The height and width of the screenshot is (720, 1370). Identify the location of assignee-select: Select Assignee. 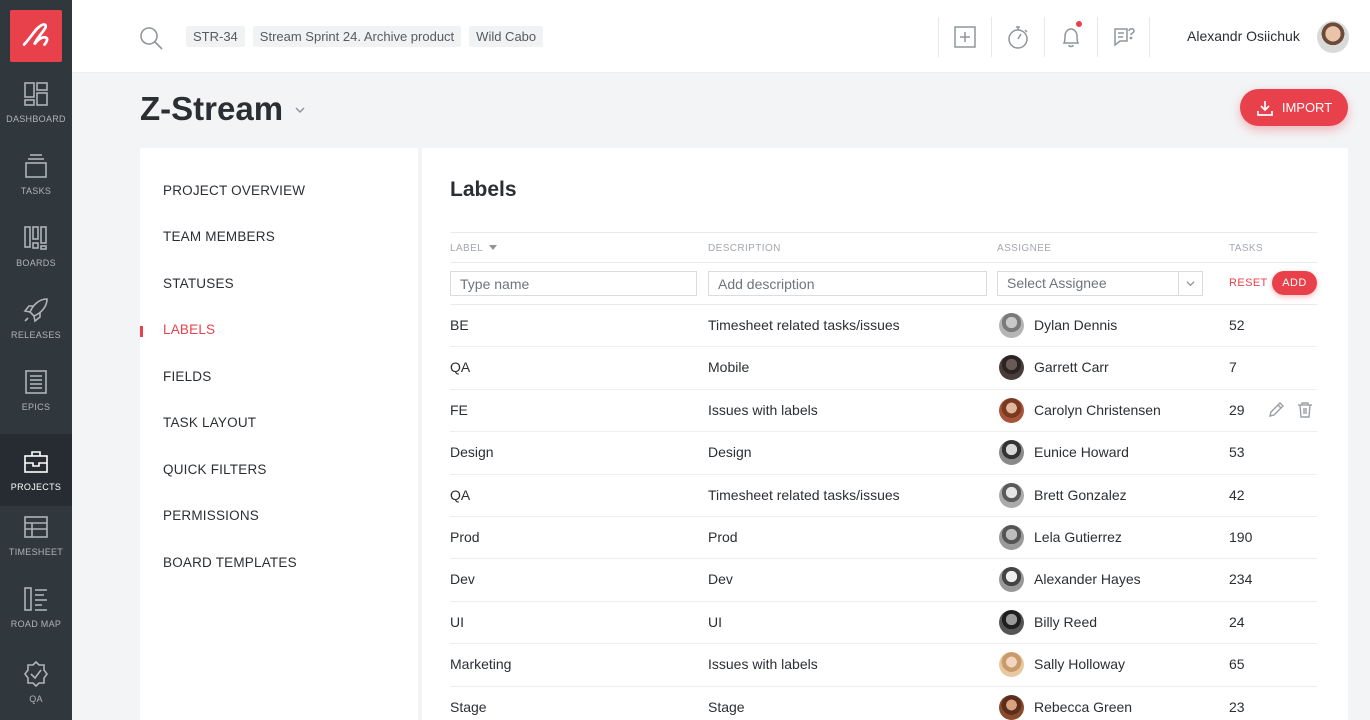
(1100, 283).